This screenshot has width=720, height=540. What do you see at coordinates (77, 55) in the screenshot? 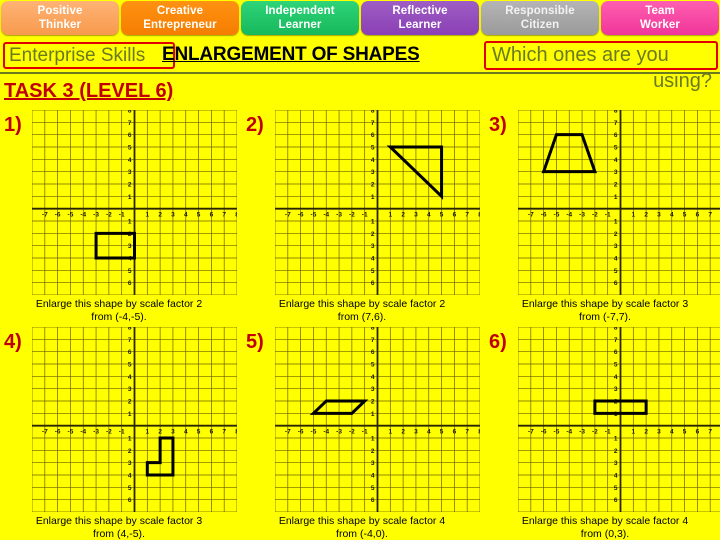
I see `enterprise-skills-label: Enterprise Skills` at bounding box center [77, 55].